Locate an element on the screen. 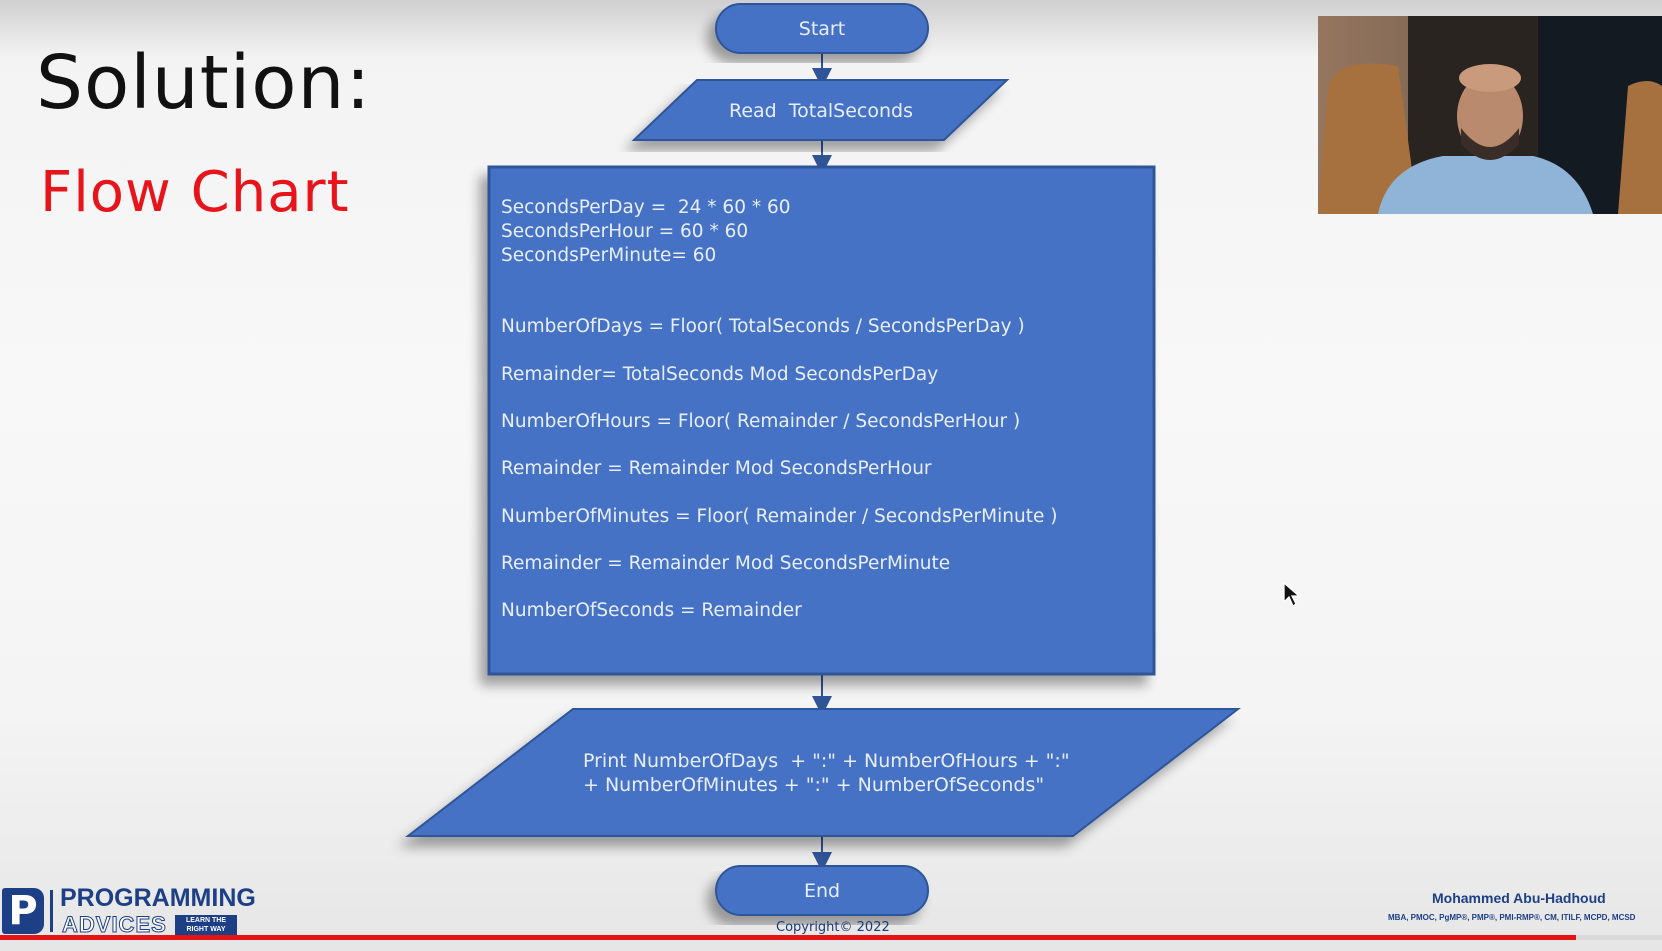 This screenshot has width=1662, height=951. input-shape: Read TotalSeconds is located at coordinates (820, 110).